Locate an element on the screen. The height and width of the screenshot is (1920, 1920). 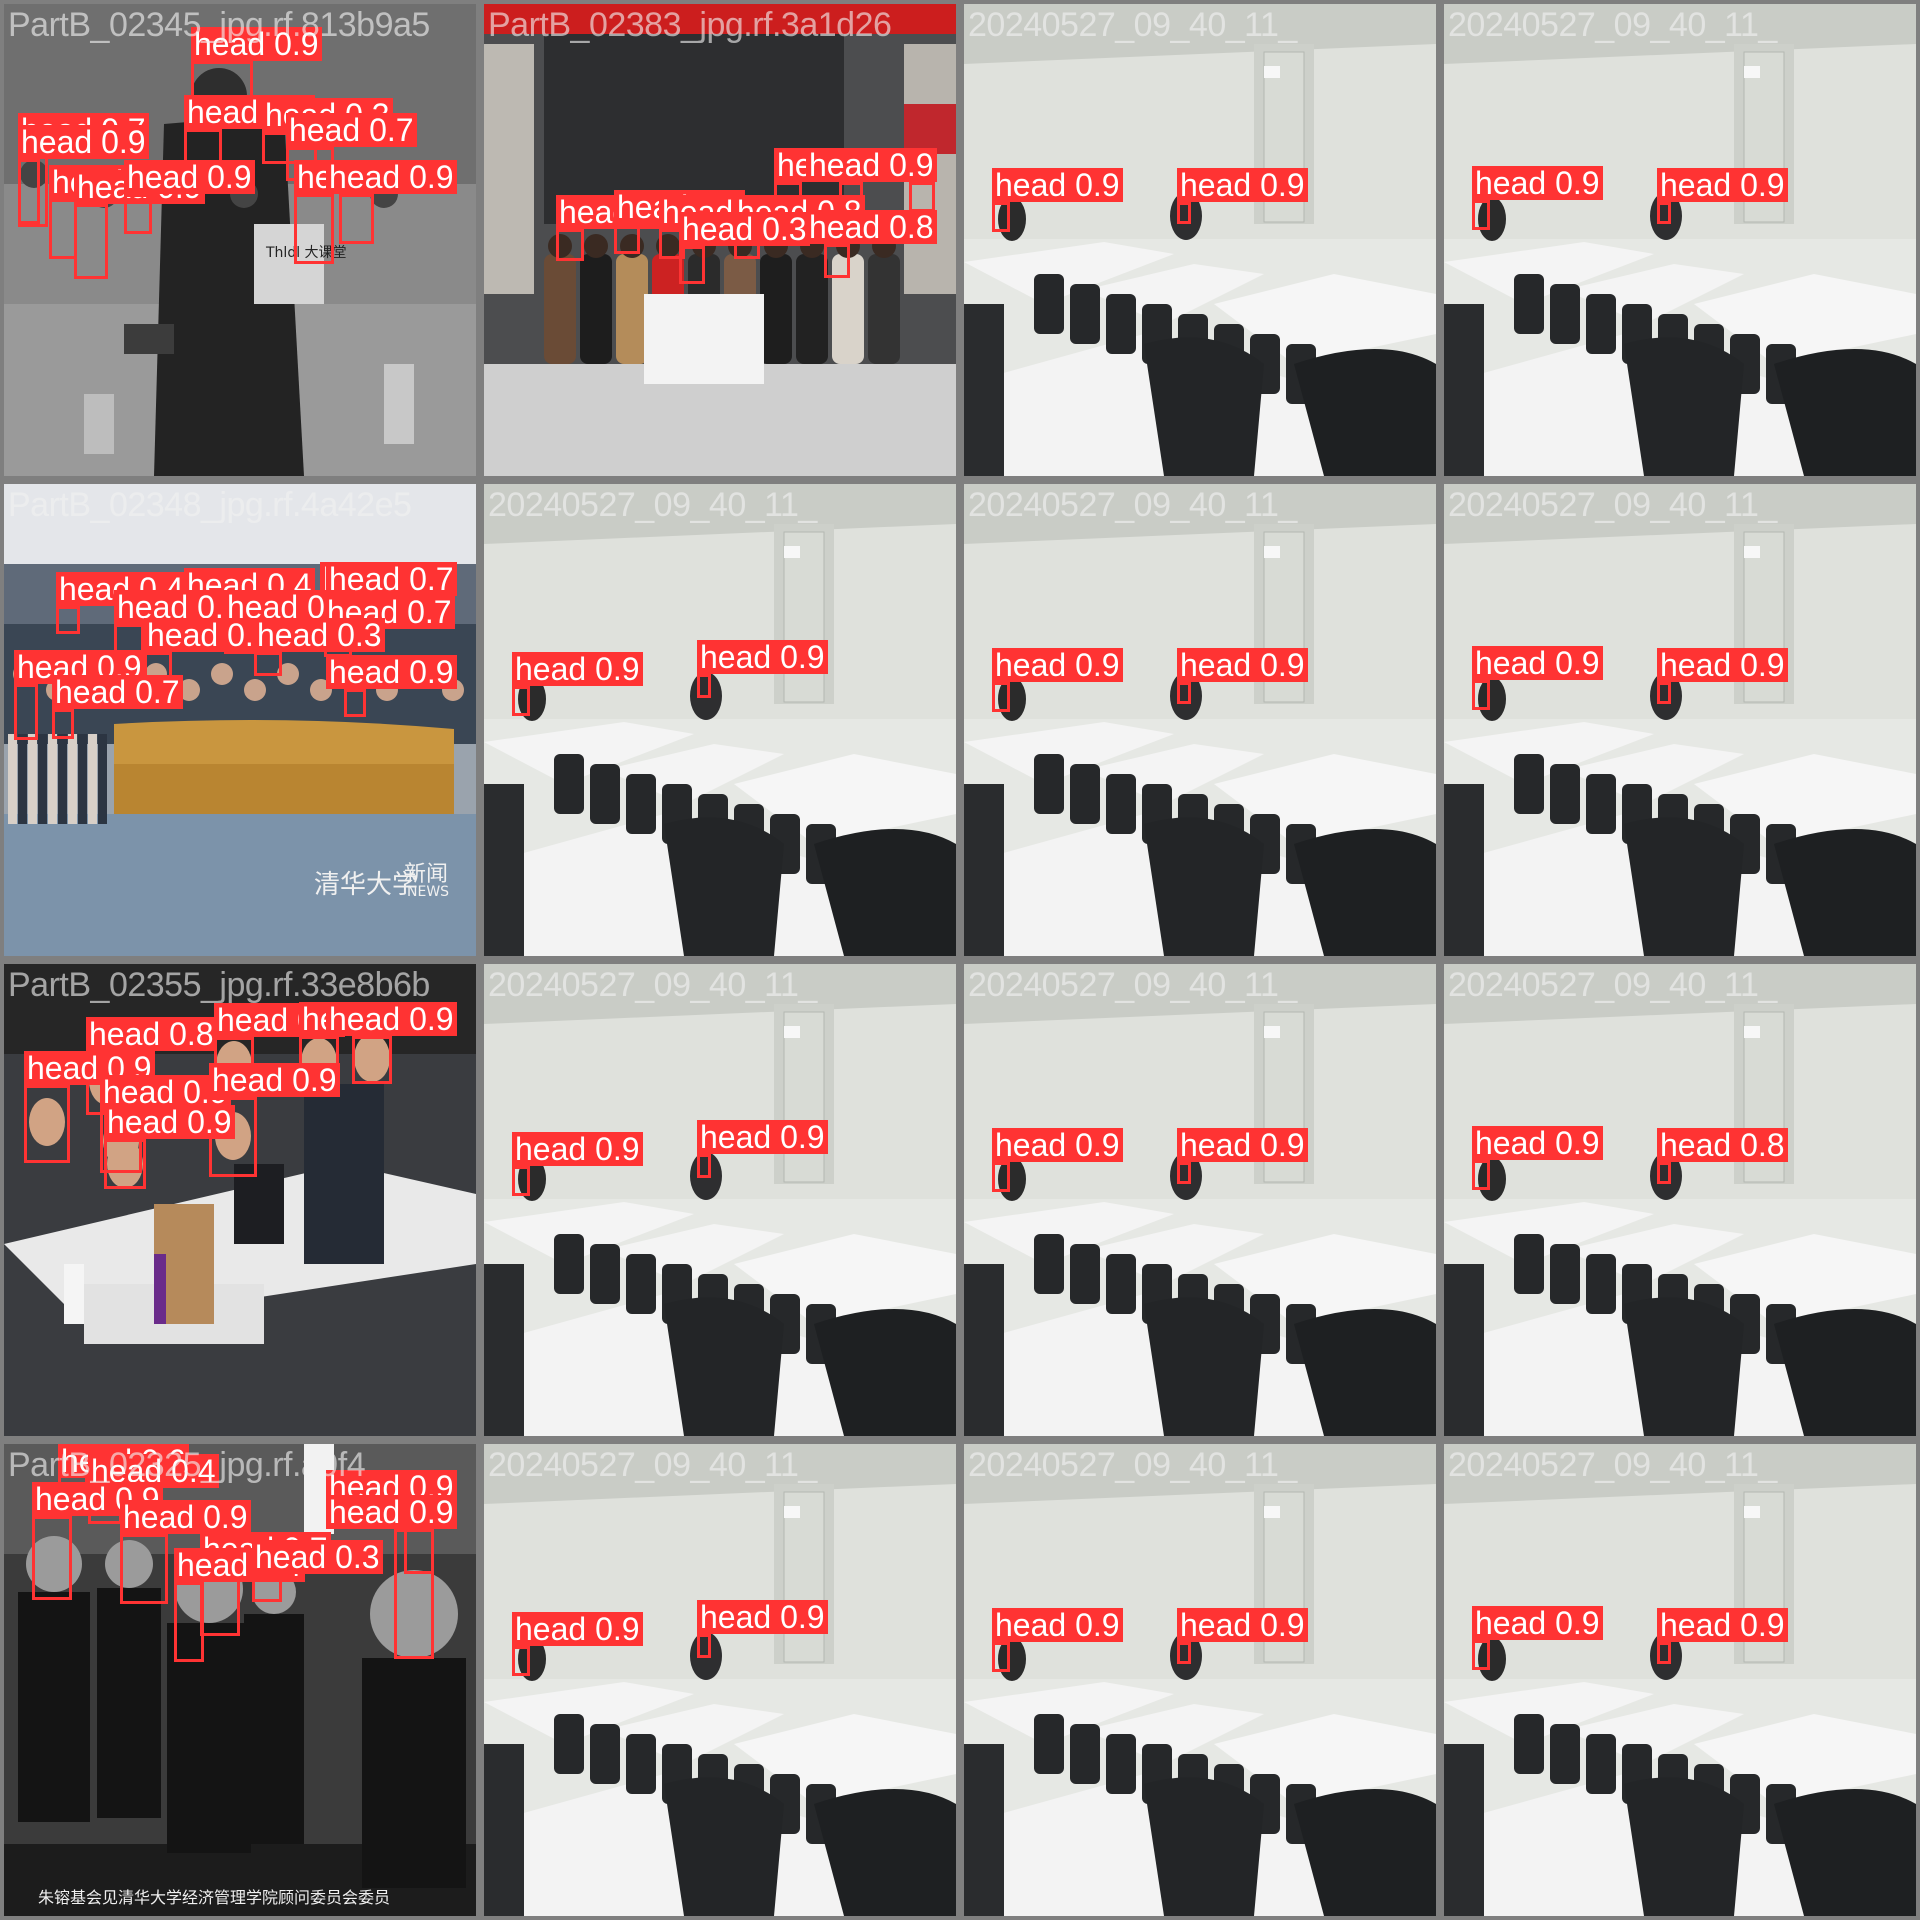
label-confidence: 0.8 is located at coordinates (1762, 1145).